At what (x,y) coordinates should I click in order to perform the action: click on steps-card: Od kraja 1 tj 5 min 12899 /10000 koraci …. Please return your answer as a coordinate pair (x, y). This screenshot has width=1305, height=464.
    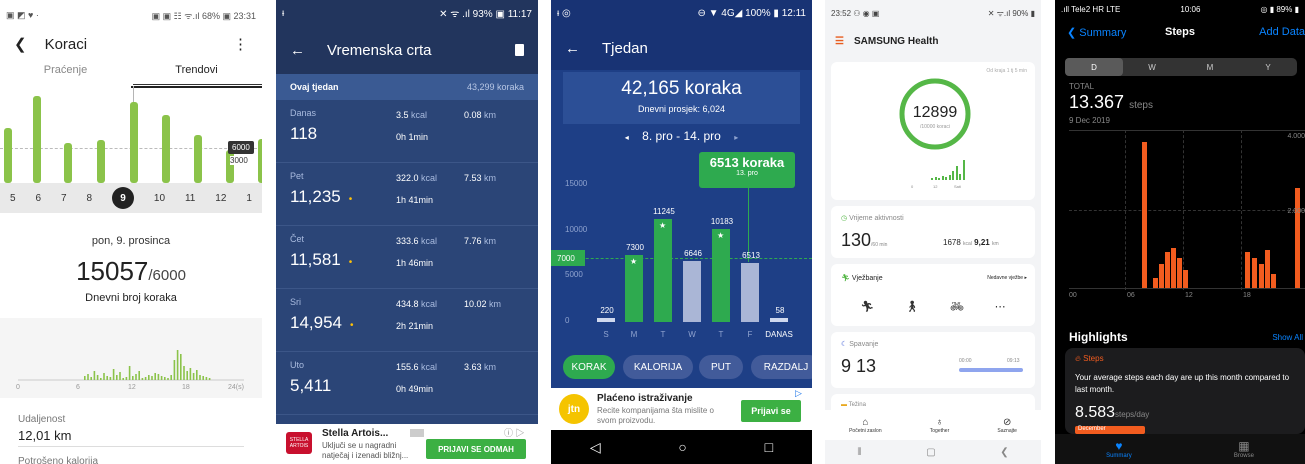
    Looking at the image, I should click on (933, 131).